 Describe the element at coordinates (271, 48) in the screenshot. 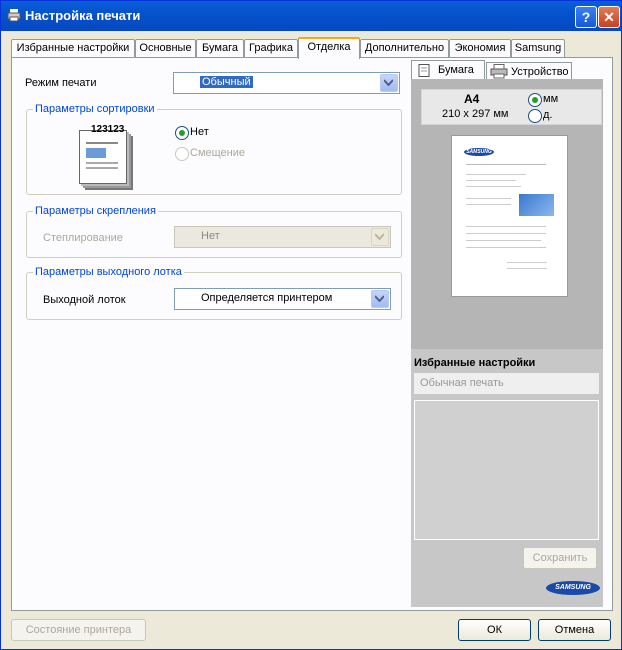

I see `tab-graphics: Графика` at that location.